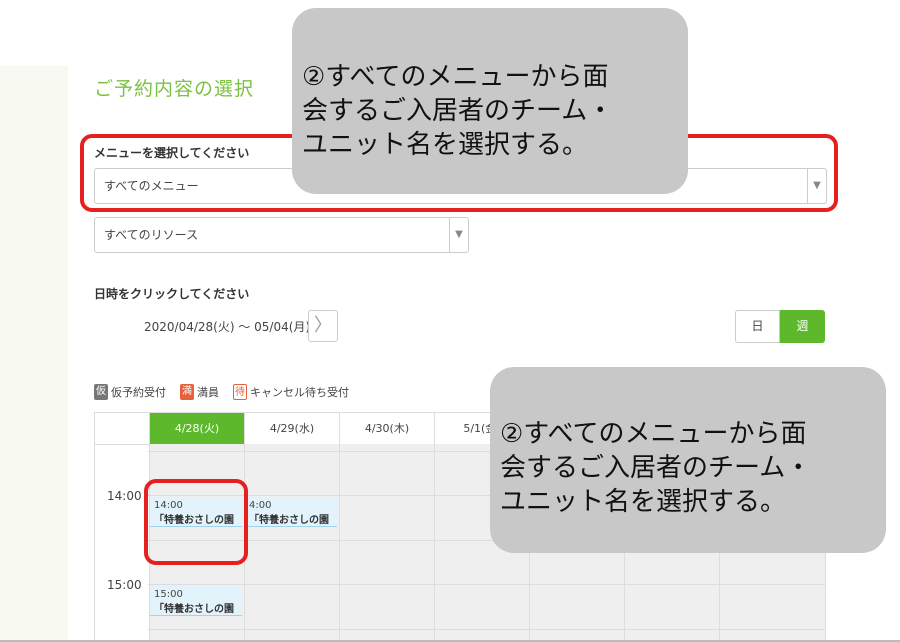 This screenshot has width=900, height=642. I want to click on time-label: 15:00, so click(124, 585).